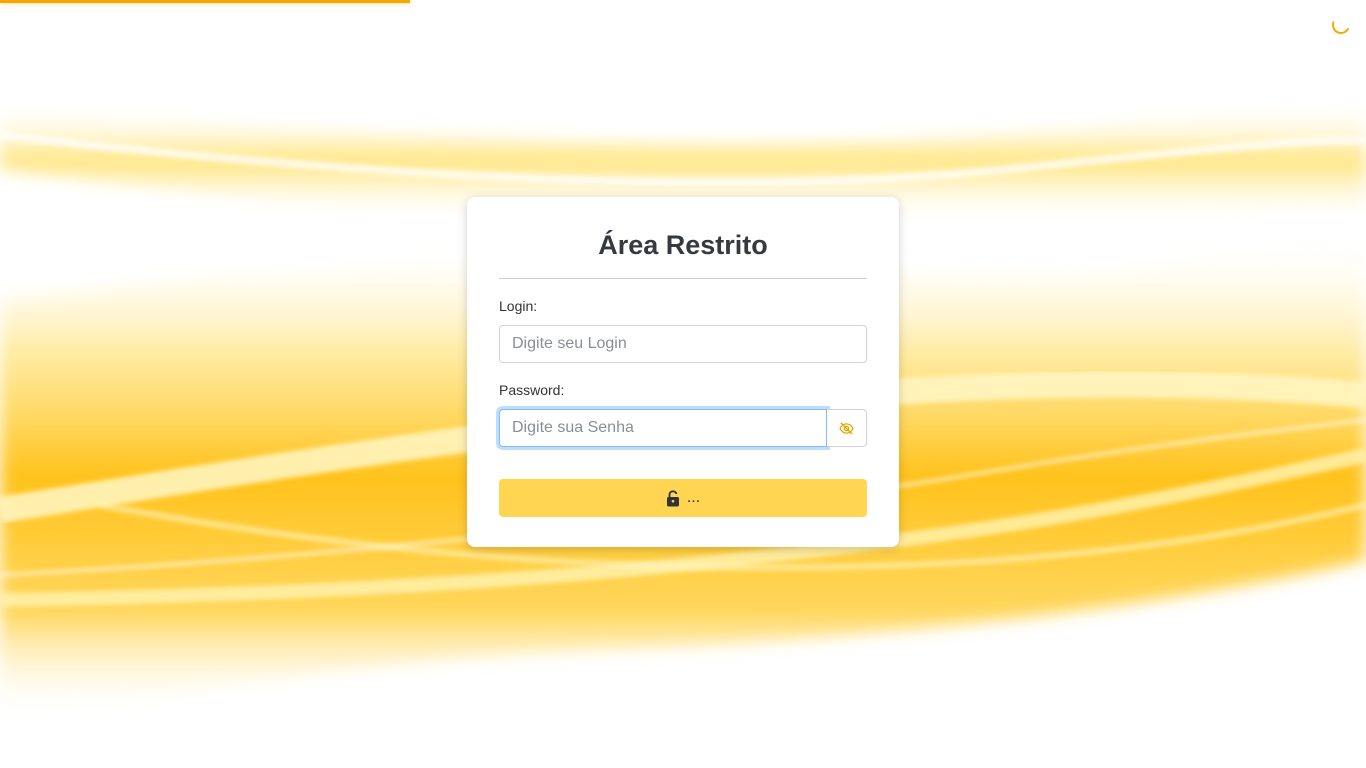 This screenshot has height=768, width=1366. Describe the element at coordinates (518, 306) in the screenshot. I see `login-label: Login:` at that location.